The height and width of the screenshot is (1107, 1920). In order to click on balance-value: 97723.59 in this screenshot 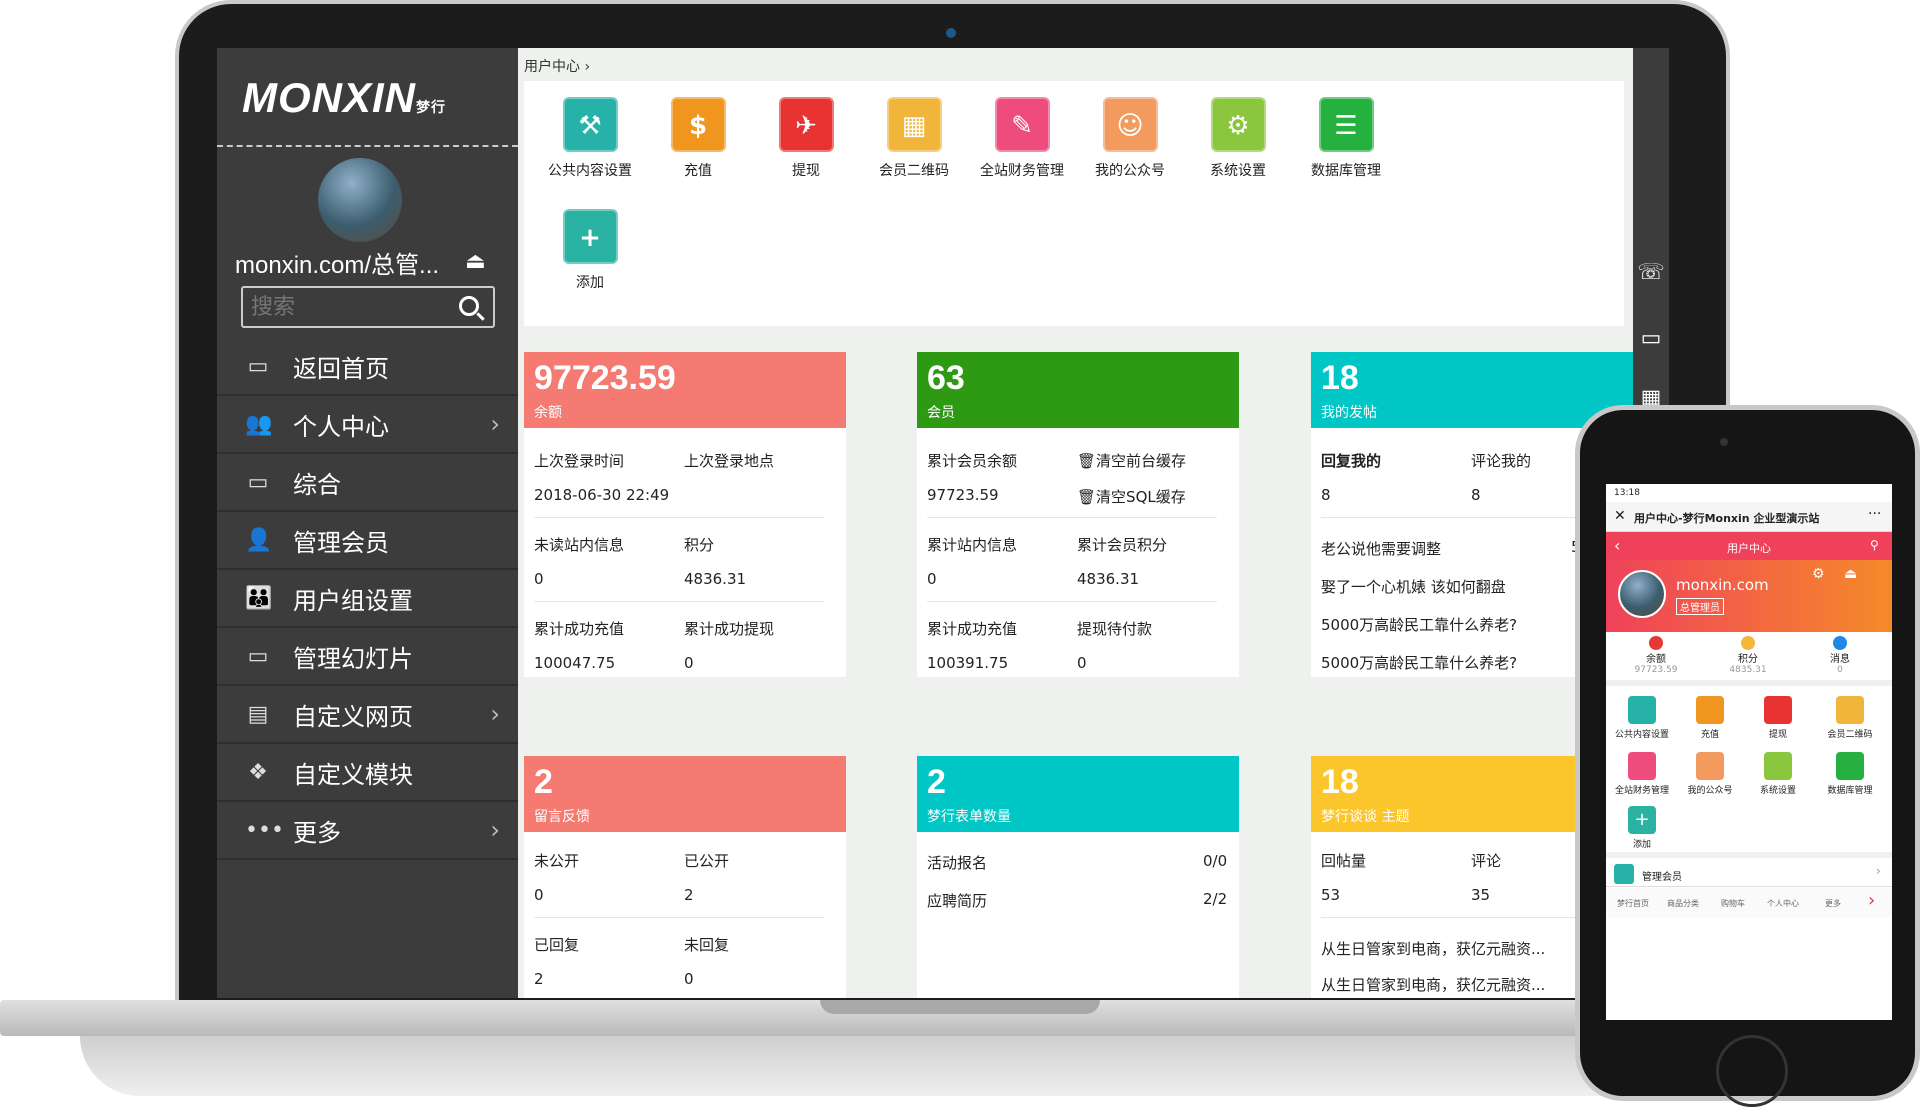, I will do `click(605, 378)`.